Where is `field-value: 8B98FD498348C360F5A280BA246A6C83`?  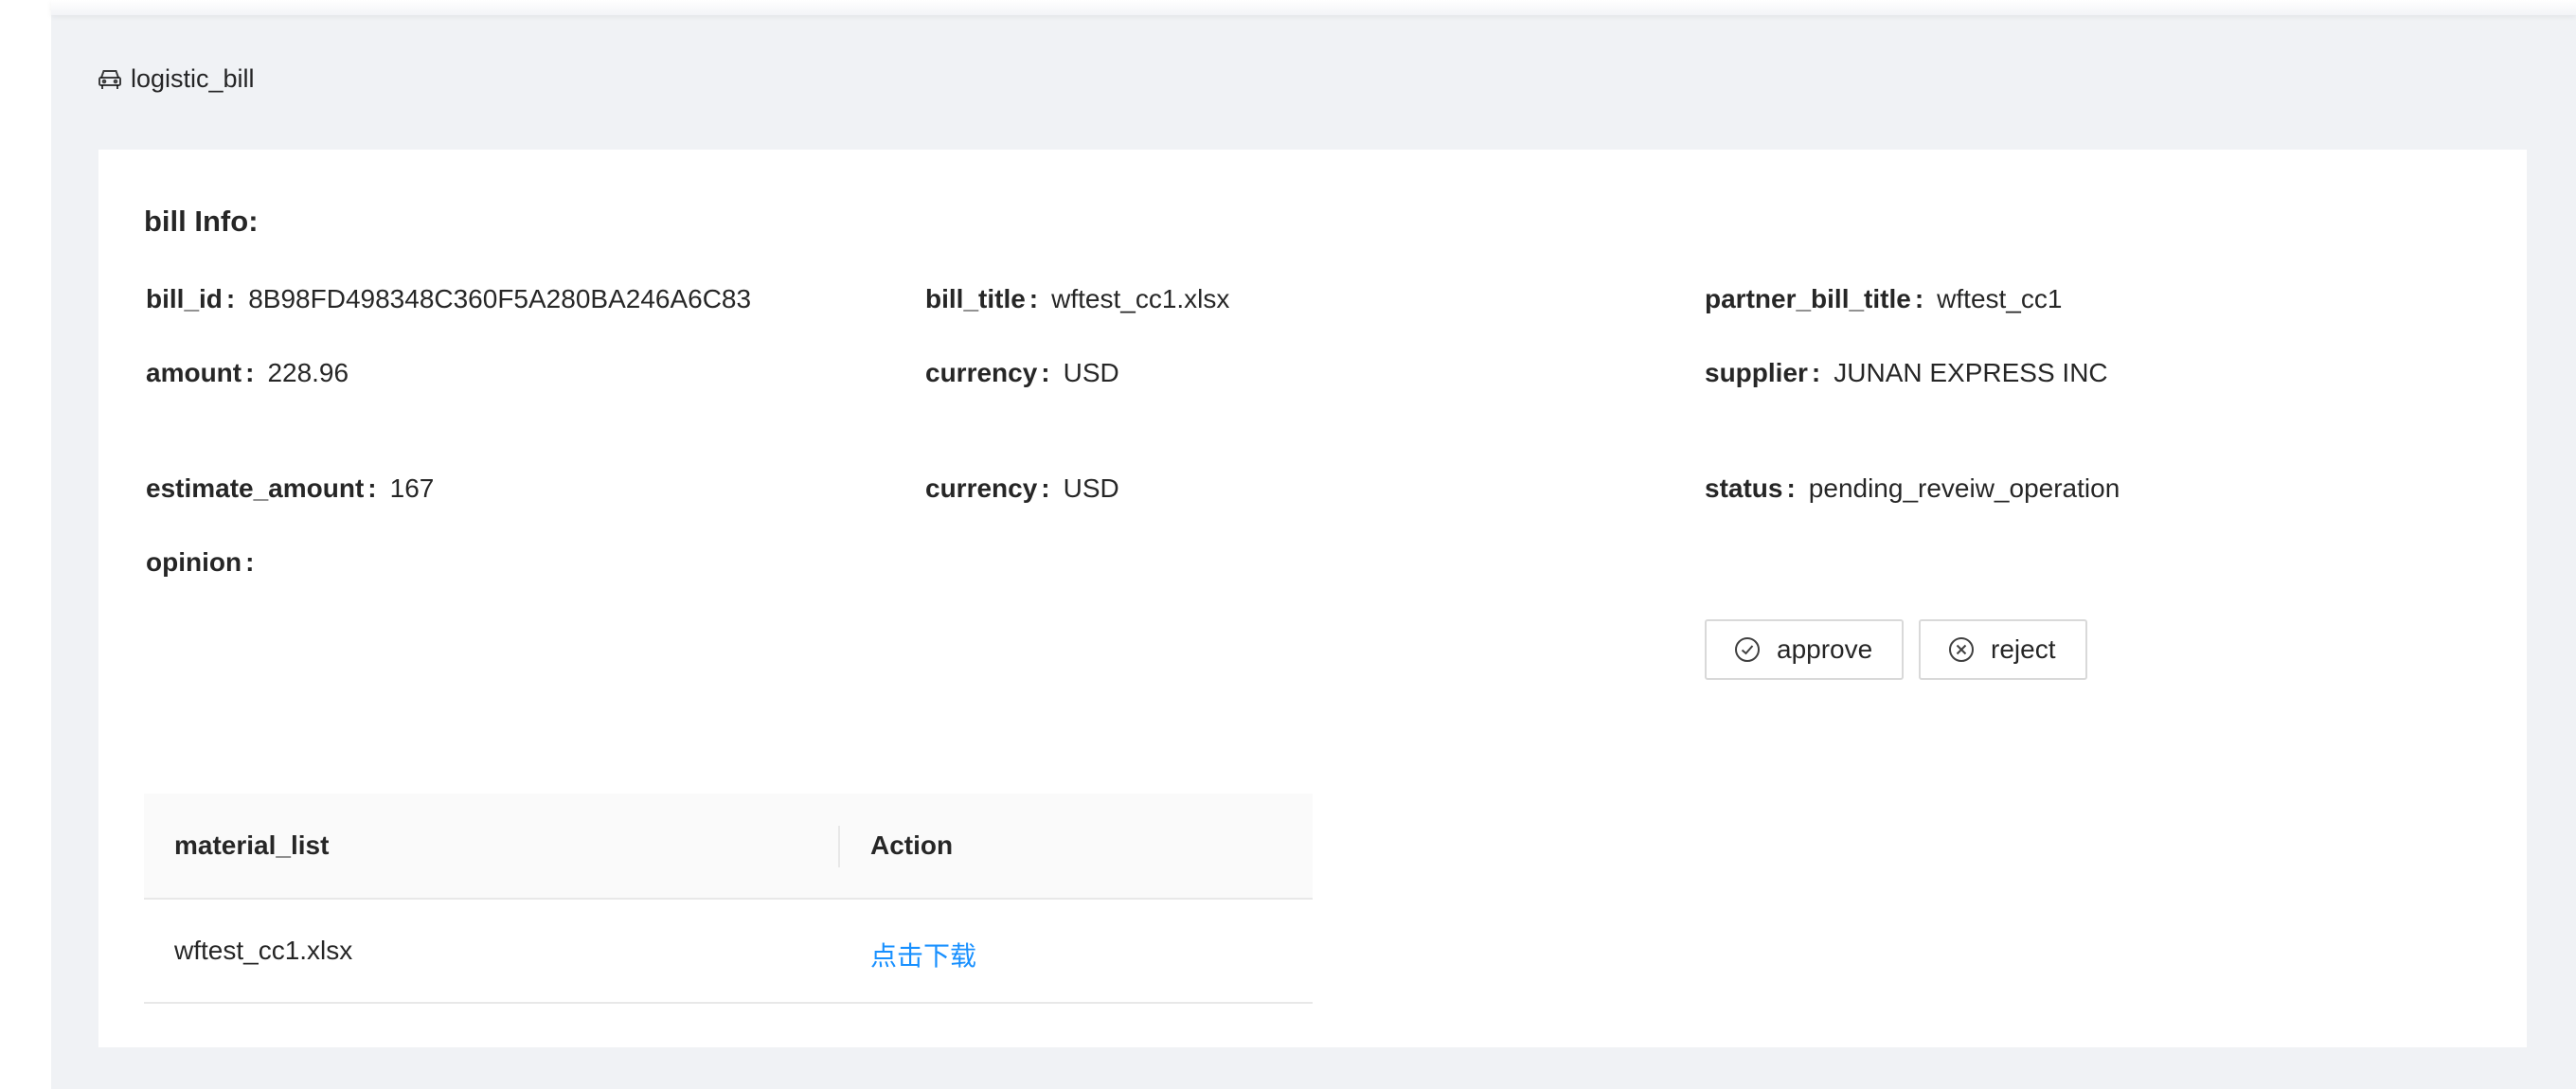
field-value: 8B98FD498348C360F5A280BA246A6C83 is located at coordinates (500, 298).